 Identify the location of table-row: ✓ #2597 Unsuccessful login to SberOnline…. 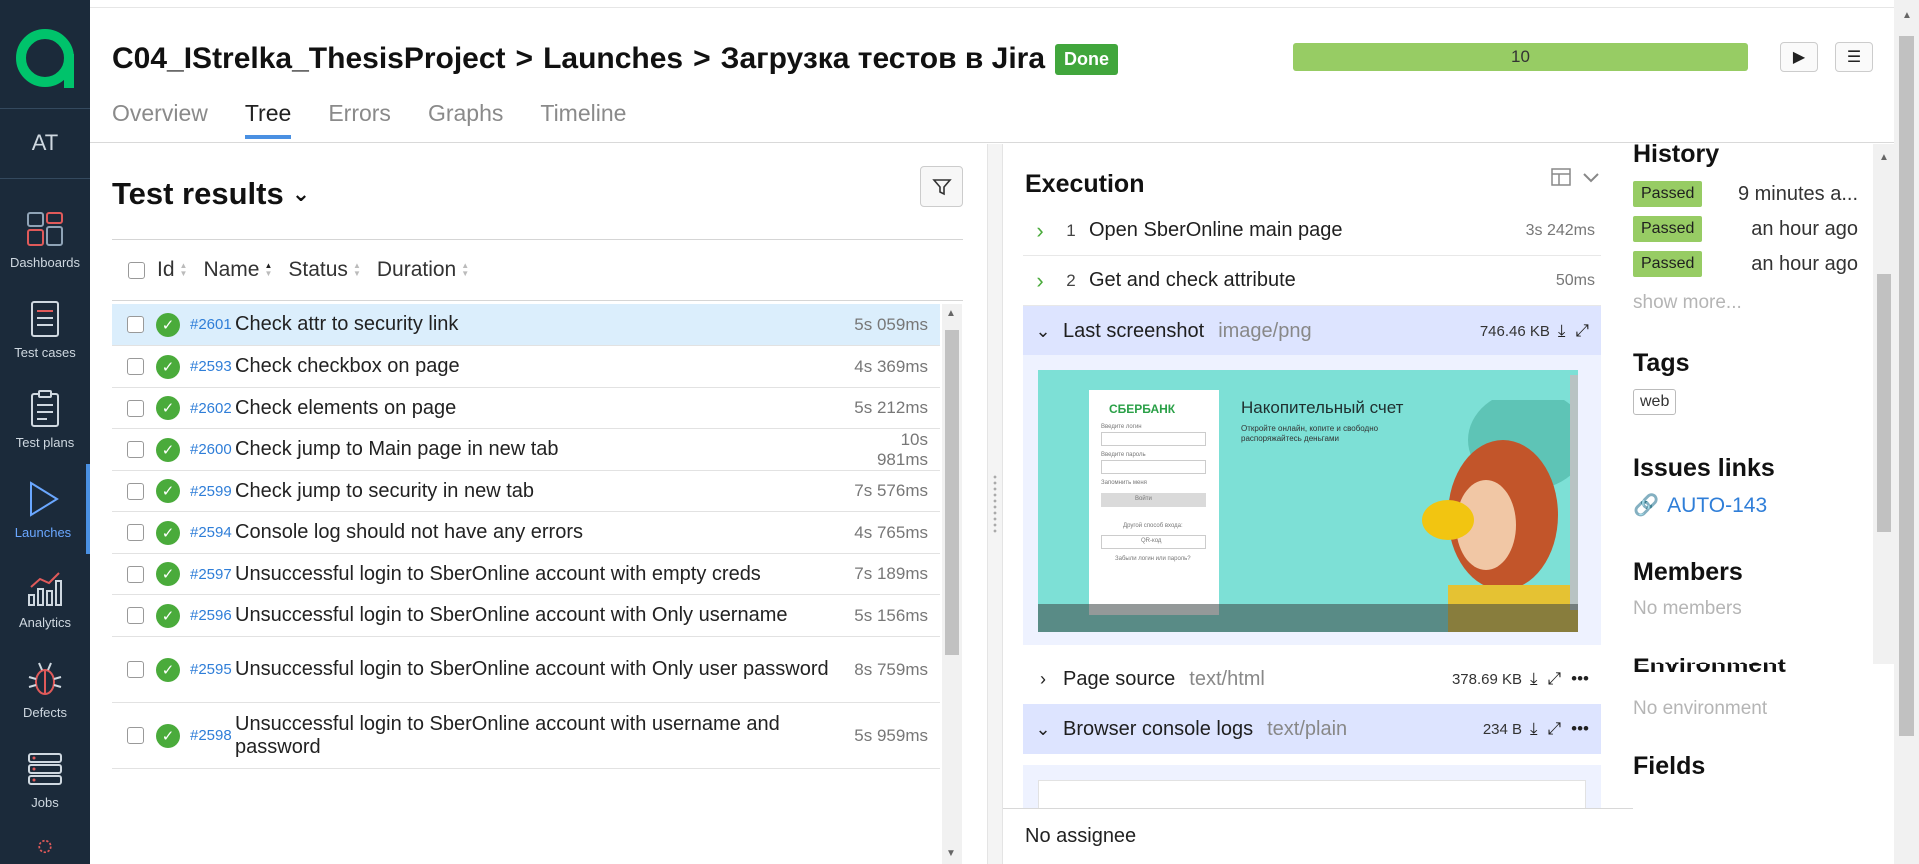
(526, 574).